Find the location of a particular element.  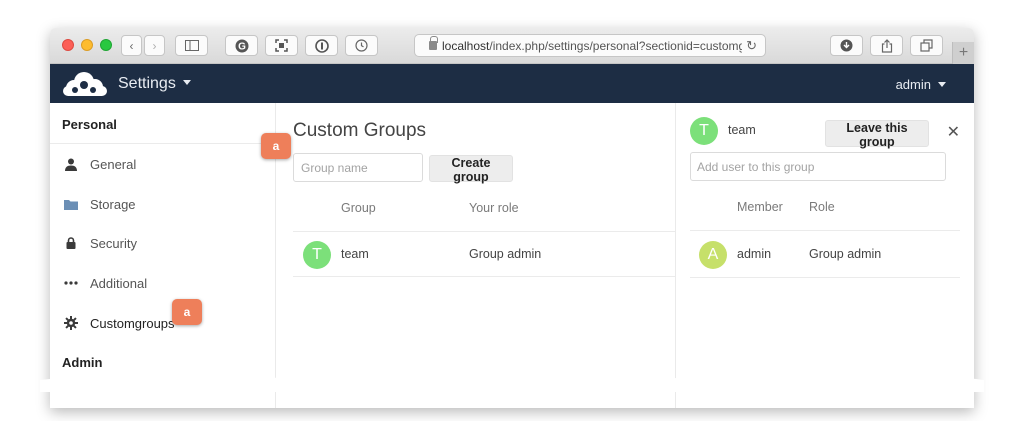

member-row: A admin Group admin is located at coordinates (825, 254).